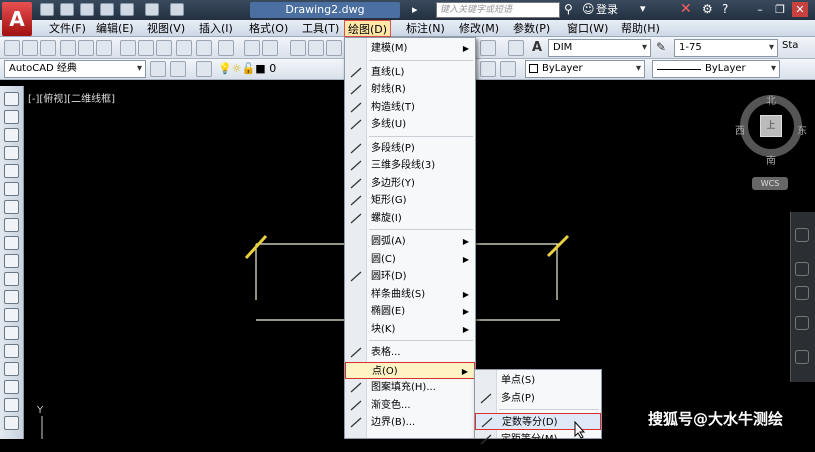  What do you see at coordinates (356, 165) in the screenshot?
I see `3dpoly-icon` at bounding box center [356, 165].